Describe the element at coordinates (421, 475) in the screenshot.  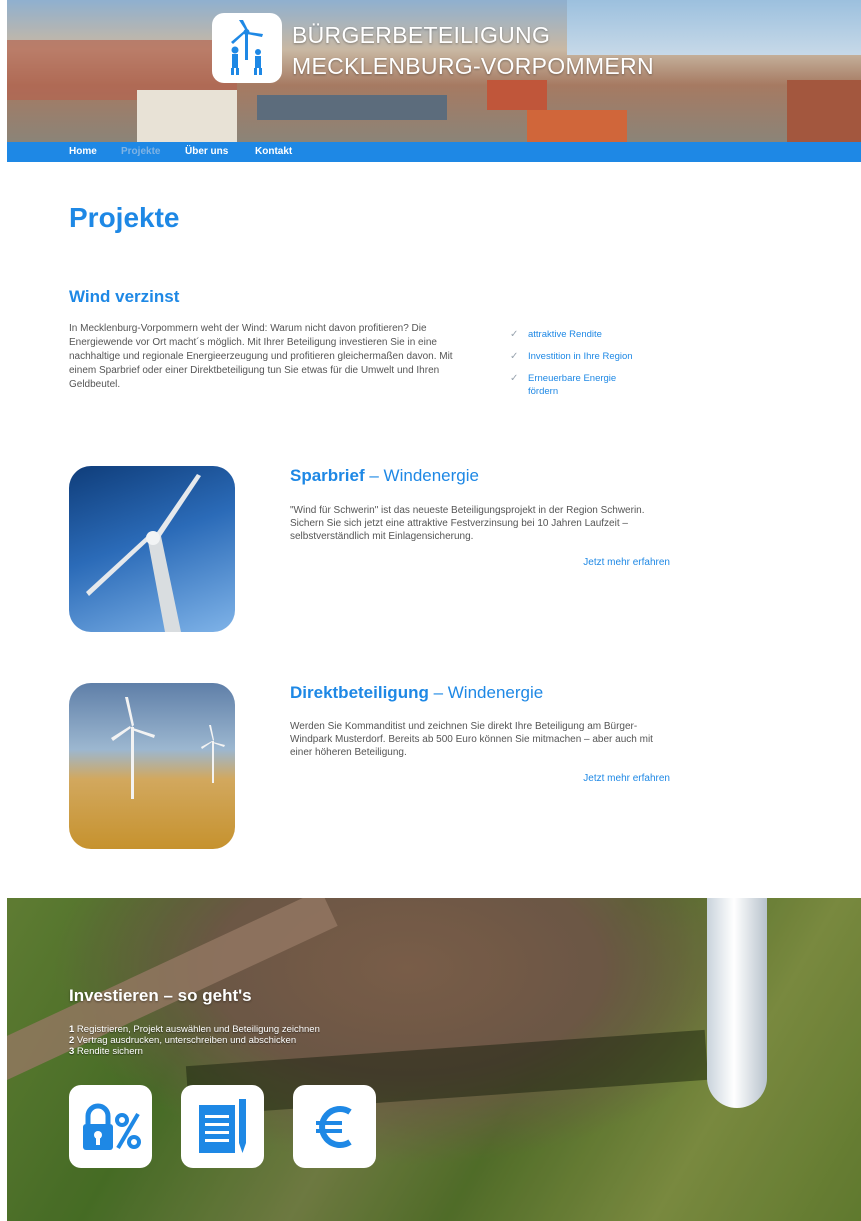
I see `sparbrief-title-rest: – Windenergie` at that location.